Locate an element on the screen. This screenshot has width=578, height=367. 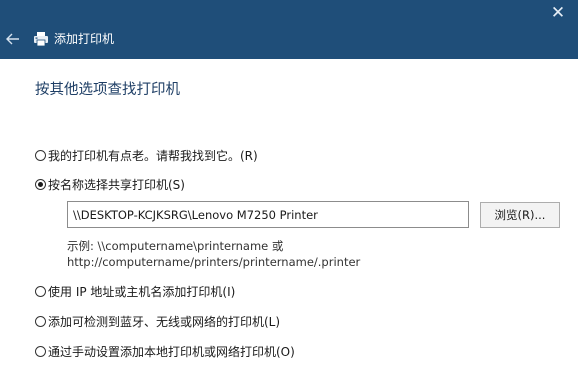
shared-printer-path-input is located at coordinates (268, 214).